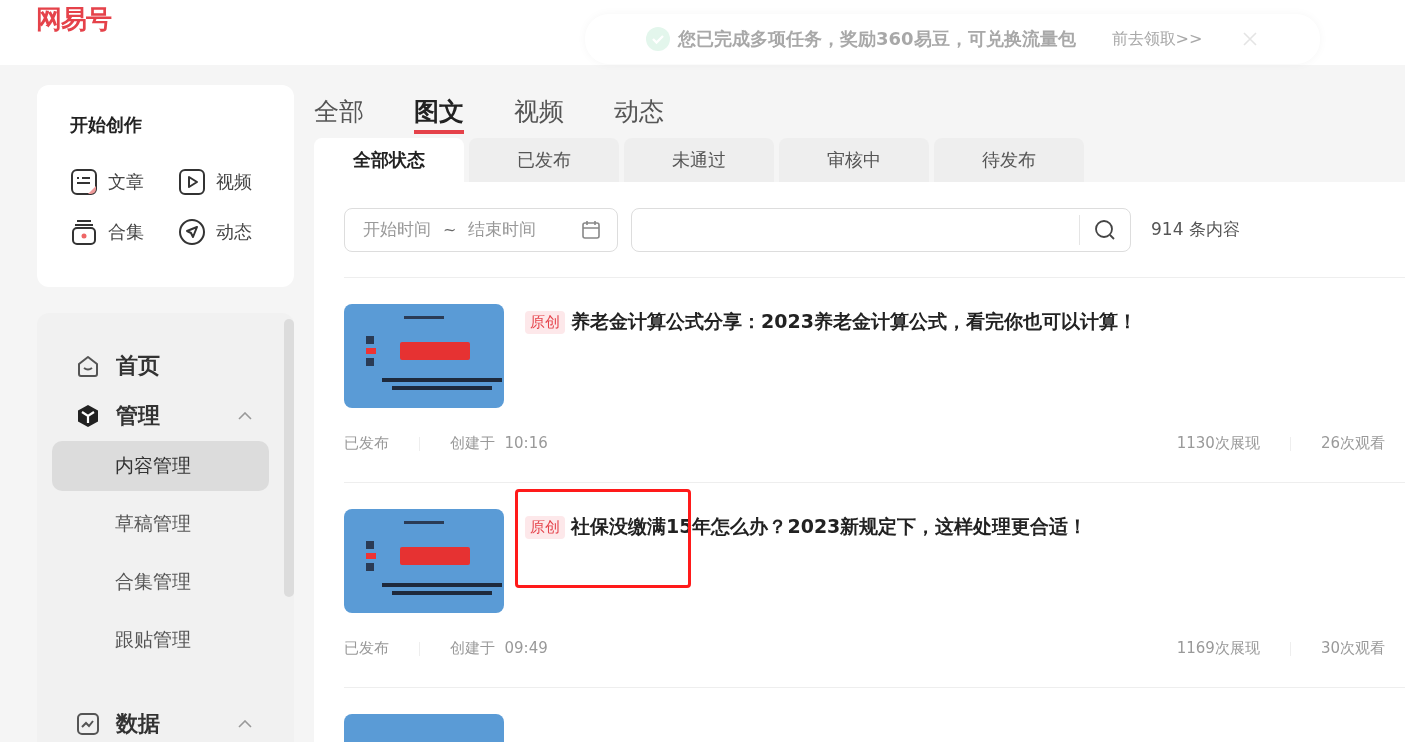 The image size is (1405, 742). Describe the element at coordinates (544, 160) in the screenshot. I see `status-tab: 已发布` at that location.